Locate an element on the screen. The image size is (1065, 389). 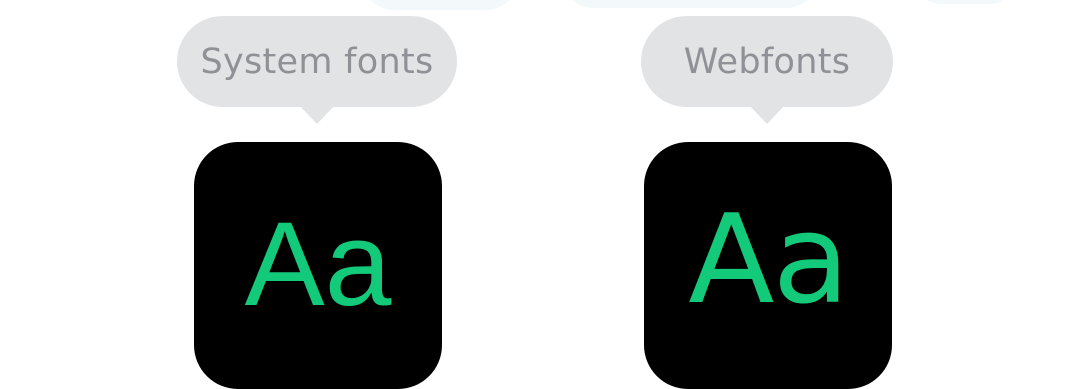
speech-bubble: Webfonts is located at coordinates (767, 61).